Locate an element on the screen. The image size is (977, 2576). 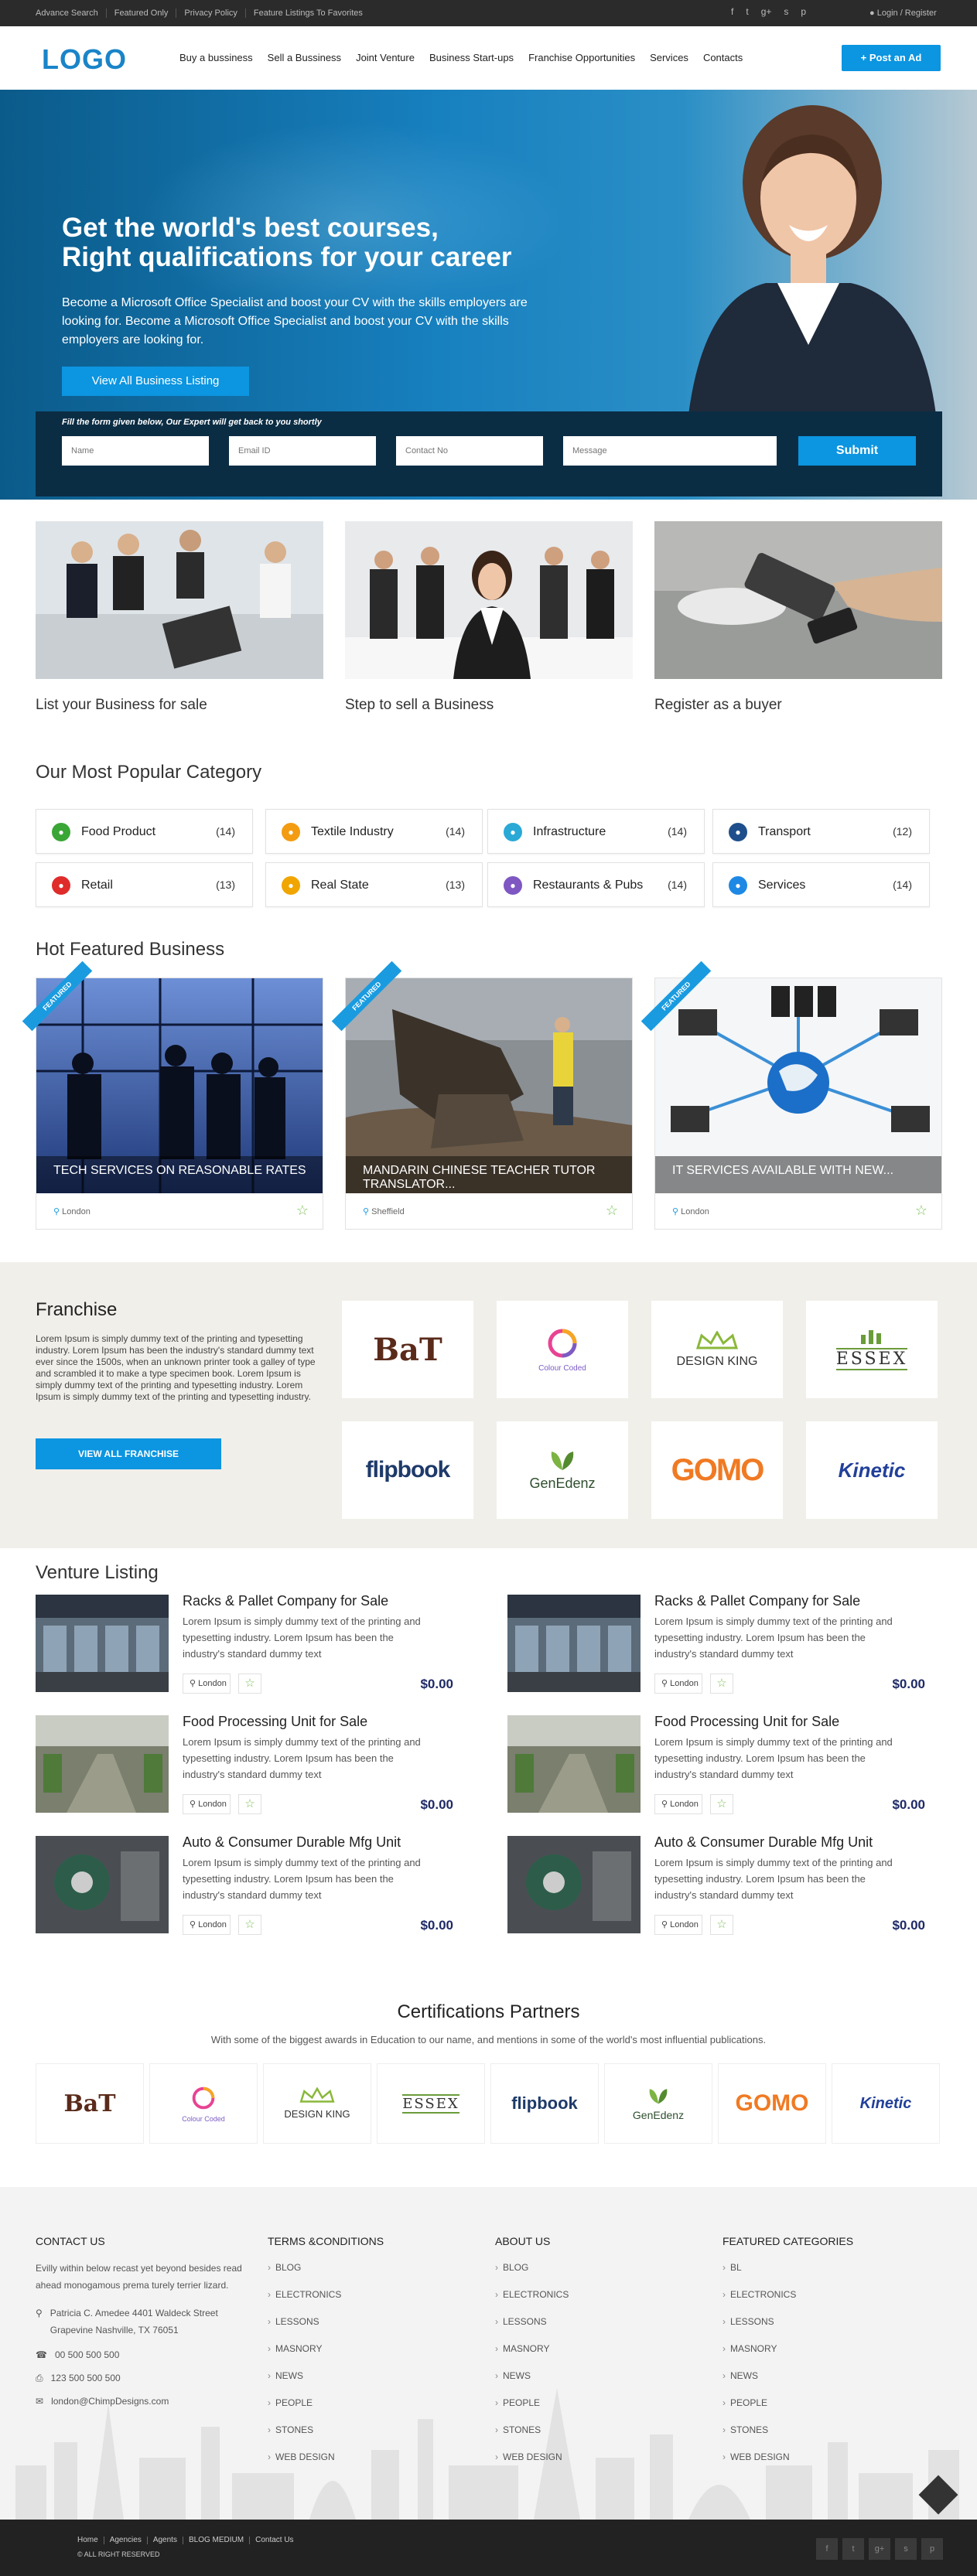
contact-input is located at coordinates (469, 451).